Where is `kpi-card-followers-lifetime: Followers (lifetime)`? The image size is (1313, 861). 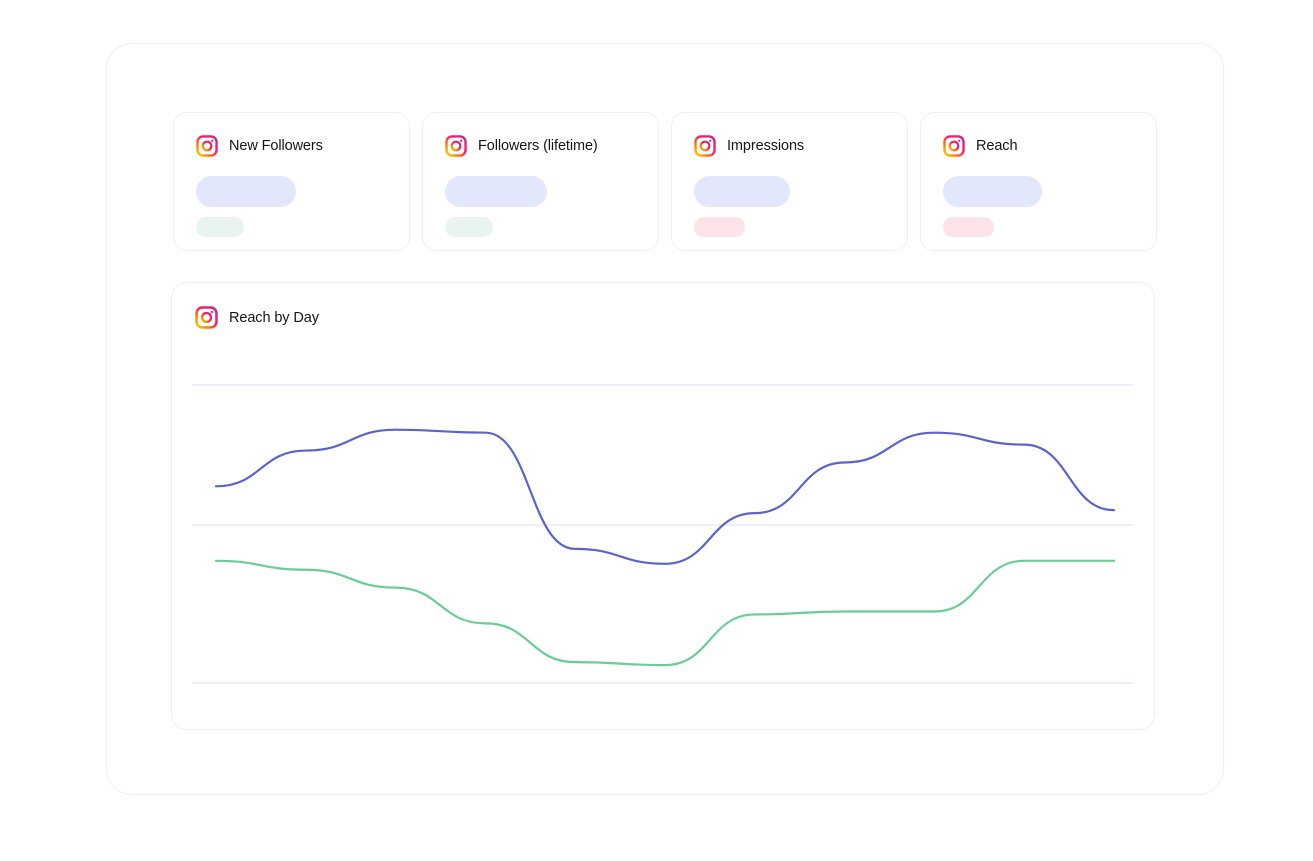 kpi-card-followers-lifetime: Followers (lifetime) is located at coordinates (540, 181).